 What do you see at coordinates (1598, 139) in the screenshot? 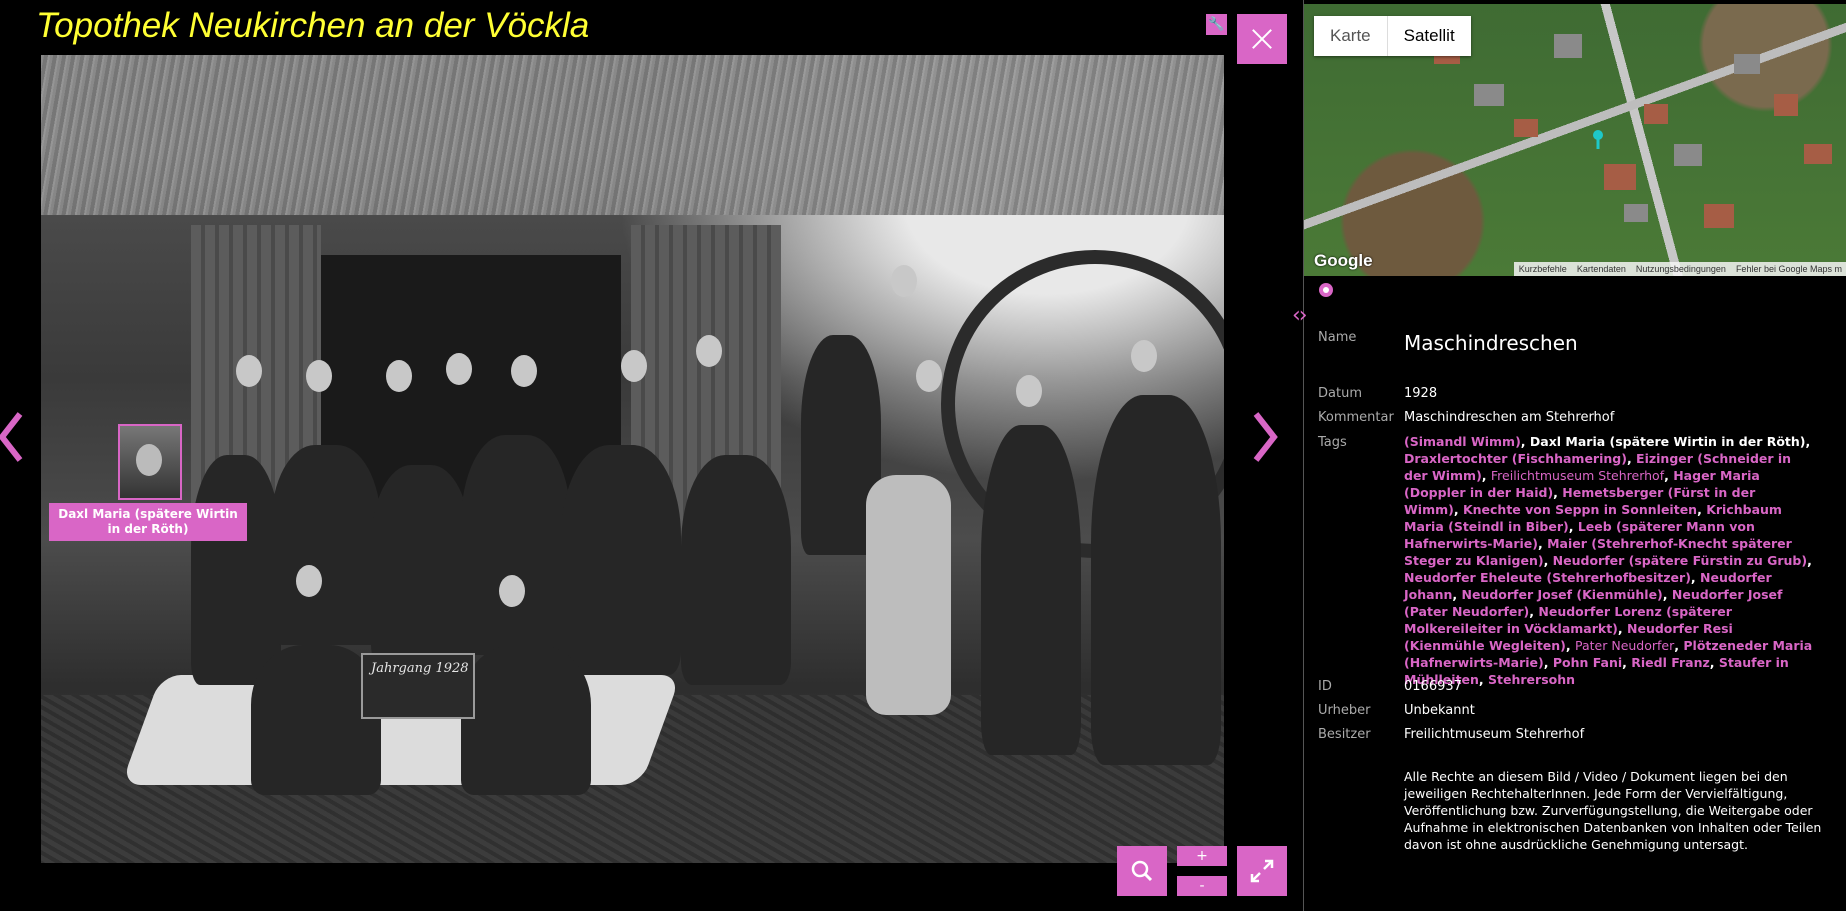
I see `map-pin-icon` at bounding box center [1598, 139].